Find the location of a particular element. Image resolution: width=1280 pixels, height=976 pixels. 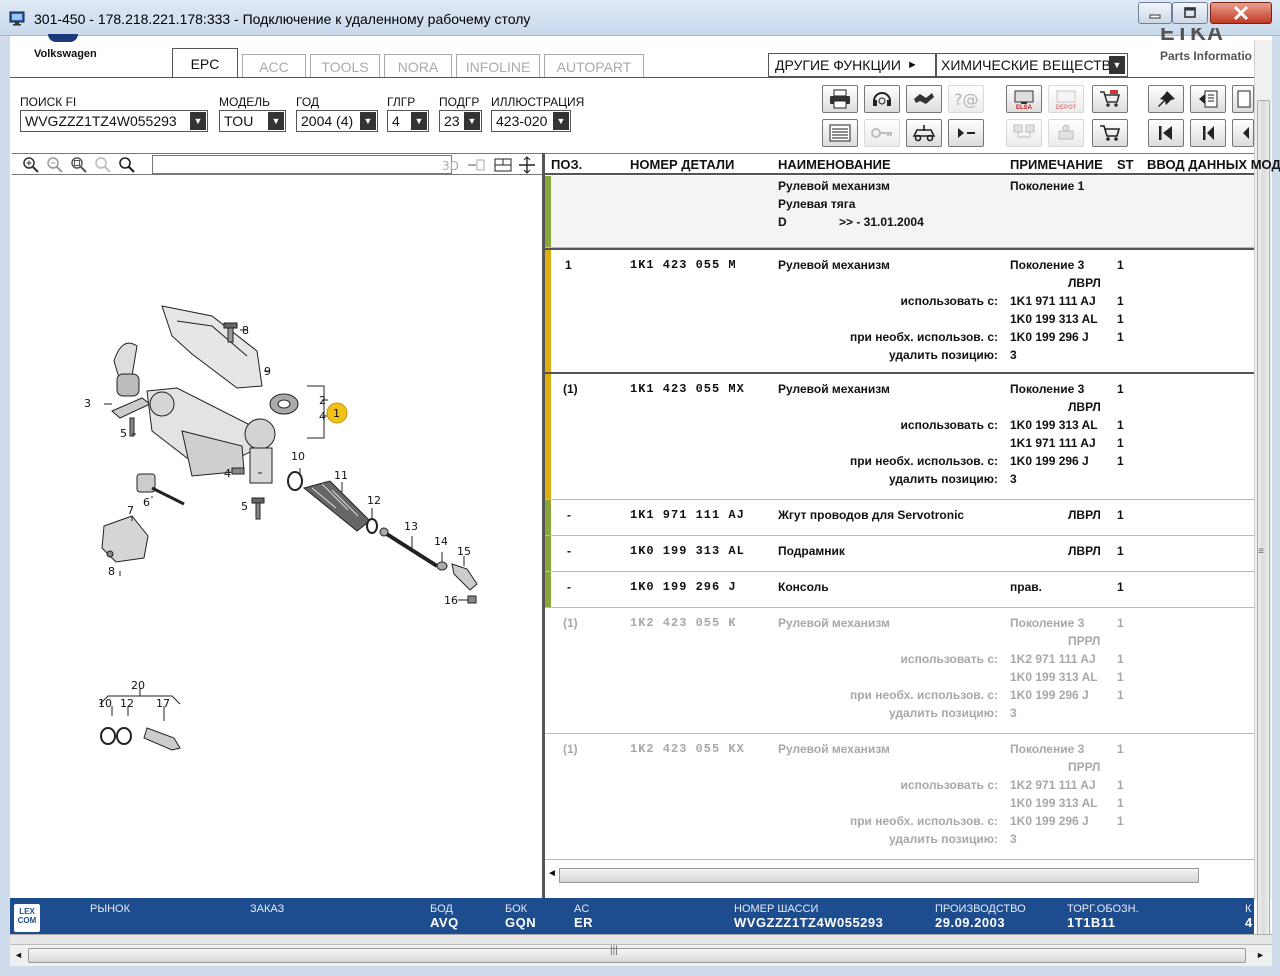

col-note: ПРИМЕЧАНИЕ is located at coordinates (1056, 164).